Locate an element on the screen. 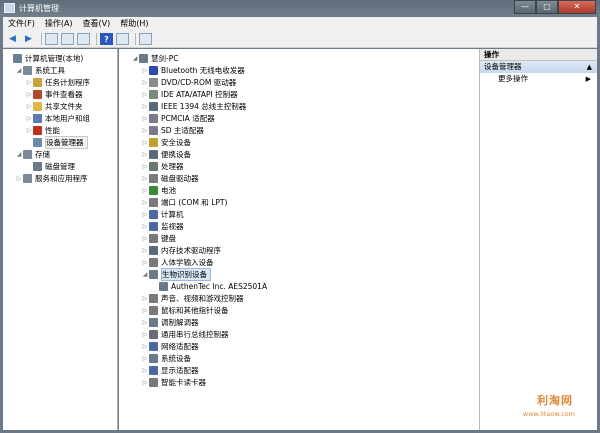 Image resolution: width=600 pixels, height=433 pixels. nav-item: ▷ 任务计划程序 is located at coordinates (57, 82).